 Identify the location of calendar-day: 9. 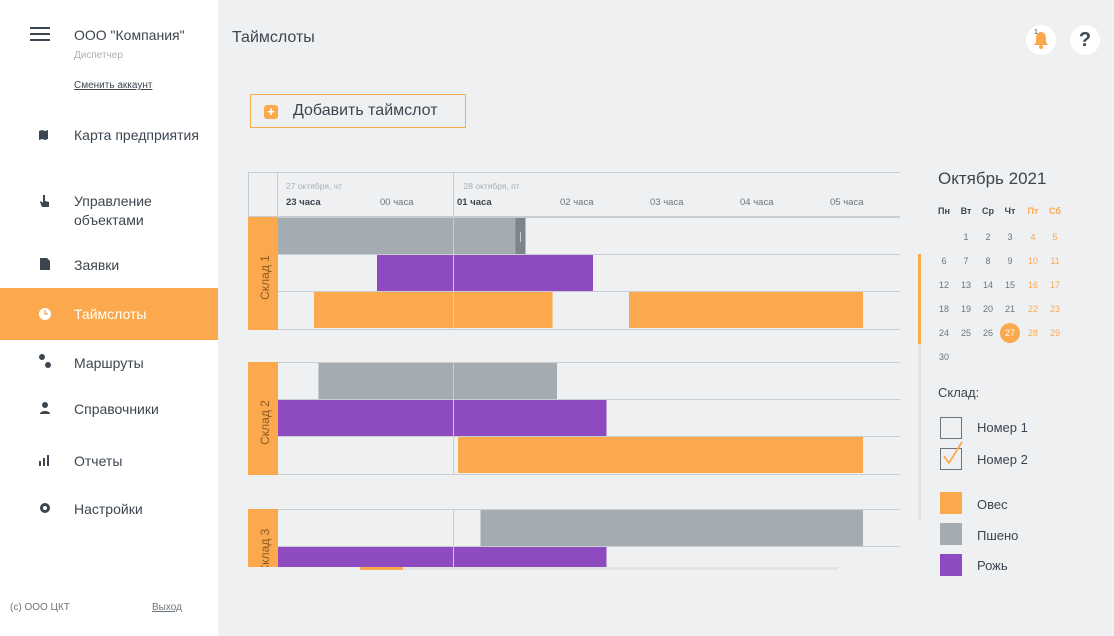
(1010, 261).